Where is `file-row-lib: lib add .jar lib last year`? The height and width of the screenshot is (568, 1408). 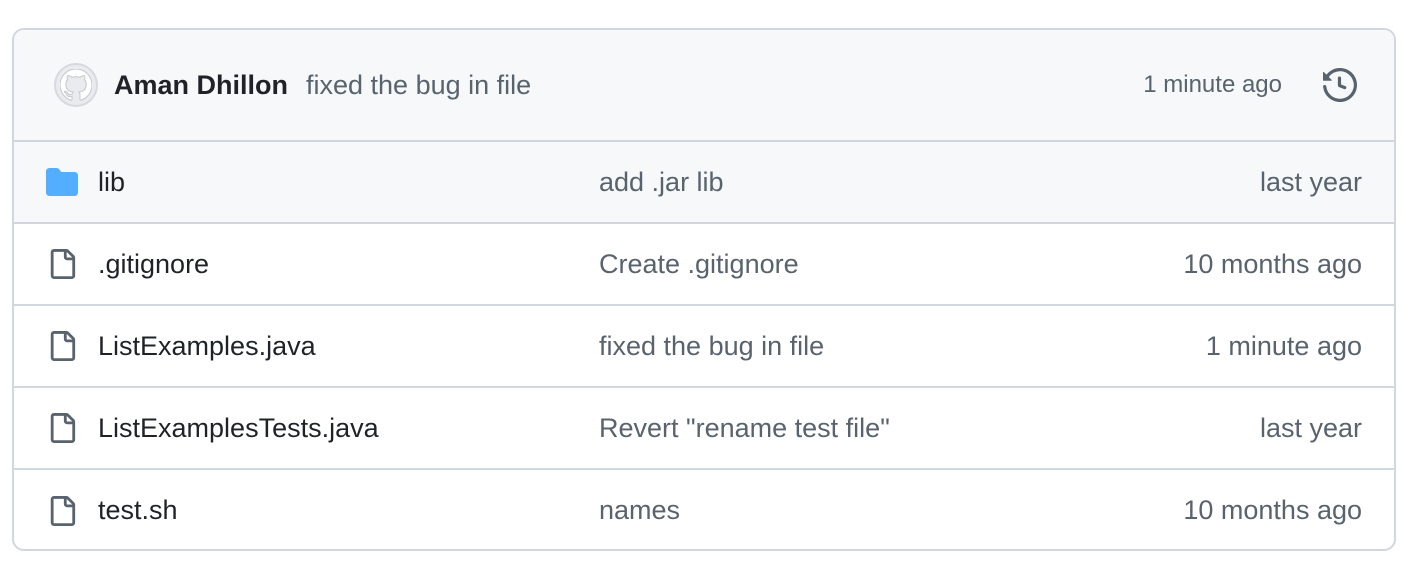 file-row-lib: lib add .jar lib last year is located at coordinates (704, 183).